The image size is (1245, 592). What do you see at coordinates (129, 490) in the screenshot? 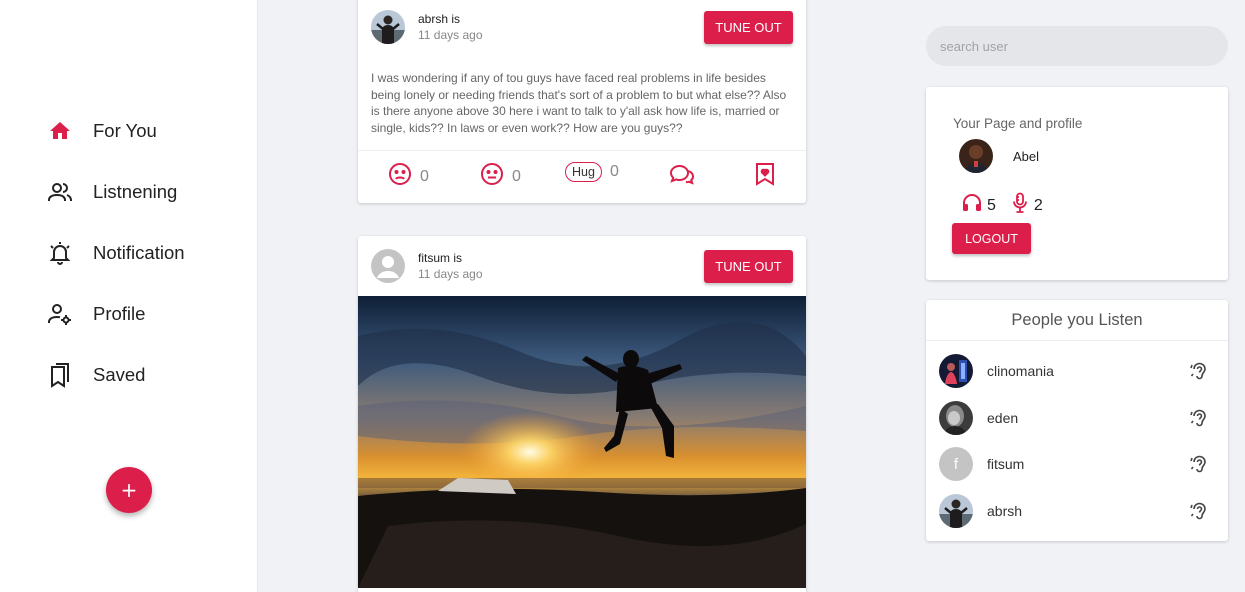
I see `create-post-button: +` at bounding box center [129, 490].